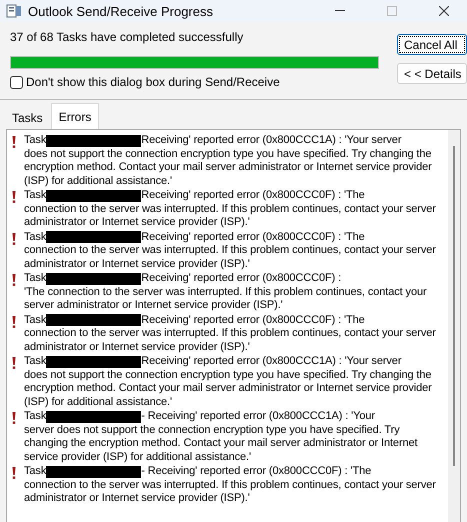 The width and height of the screenshot is (467, 522). What do you see at coordinates (16, 82) in the screenshot?
I see `checkbox` at bounding box center [16, 82].